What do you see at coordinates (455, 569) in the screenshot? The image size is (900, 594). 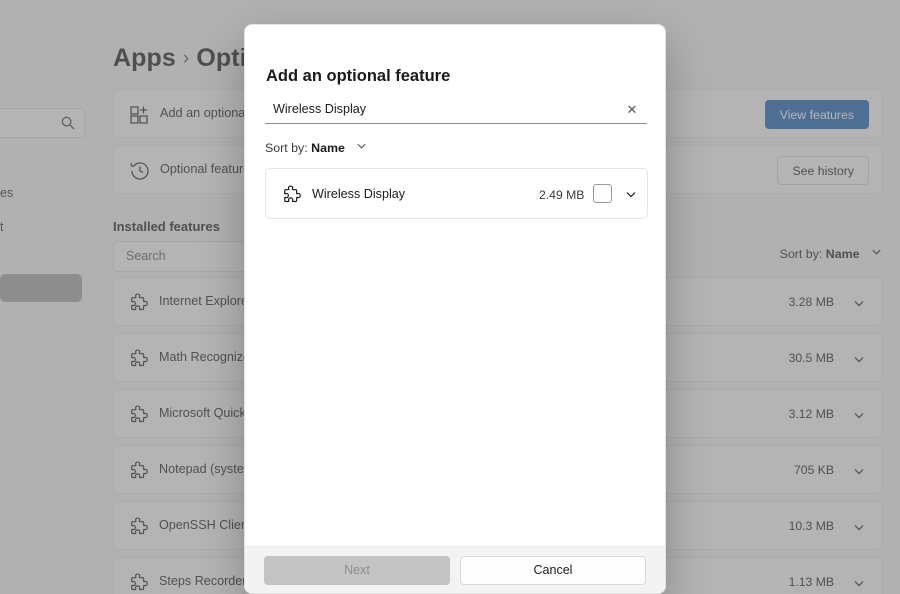 I see `dialog-footer: Next Cancel` at bounding box center [455, 569].